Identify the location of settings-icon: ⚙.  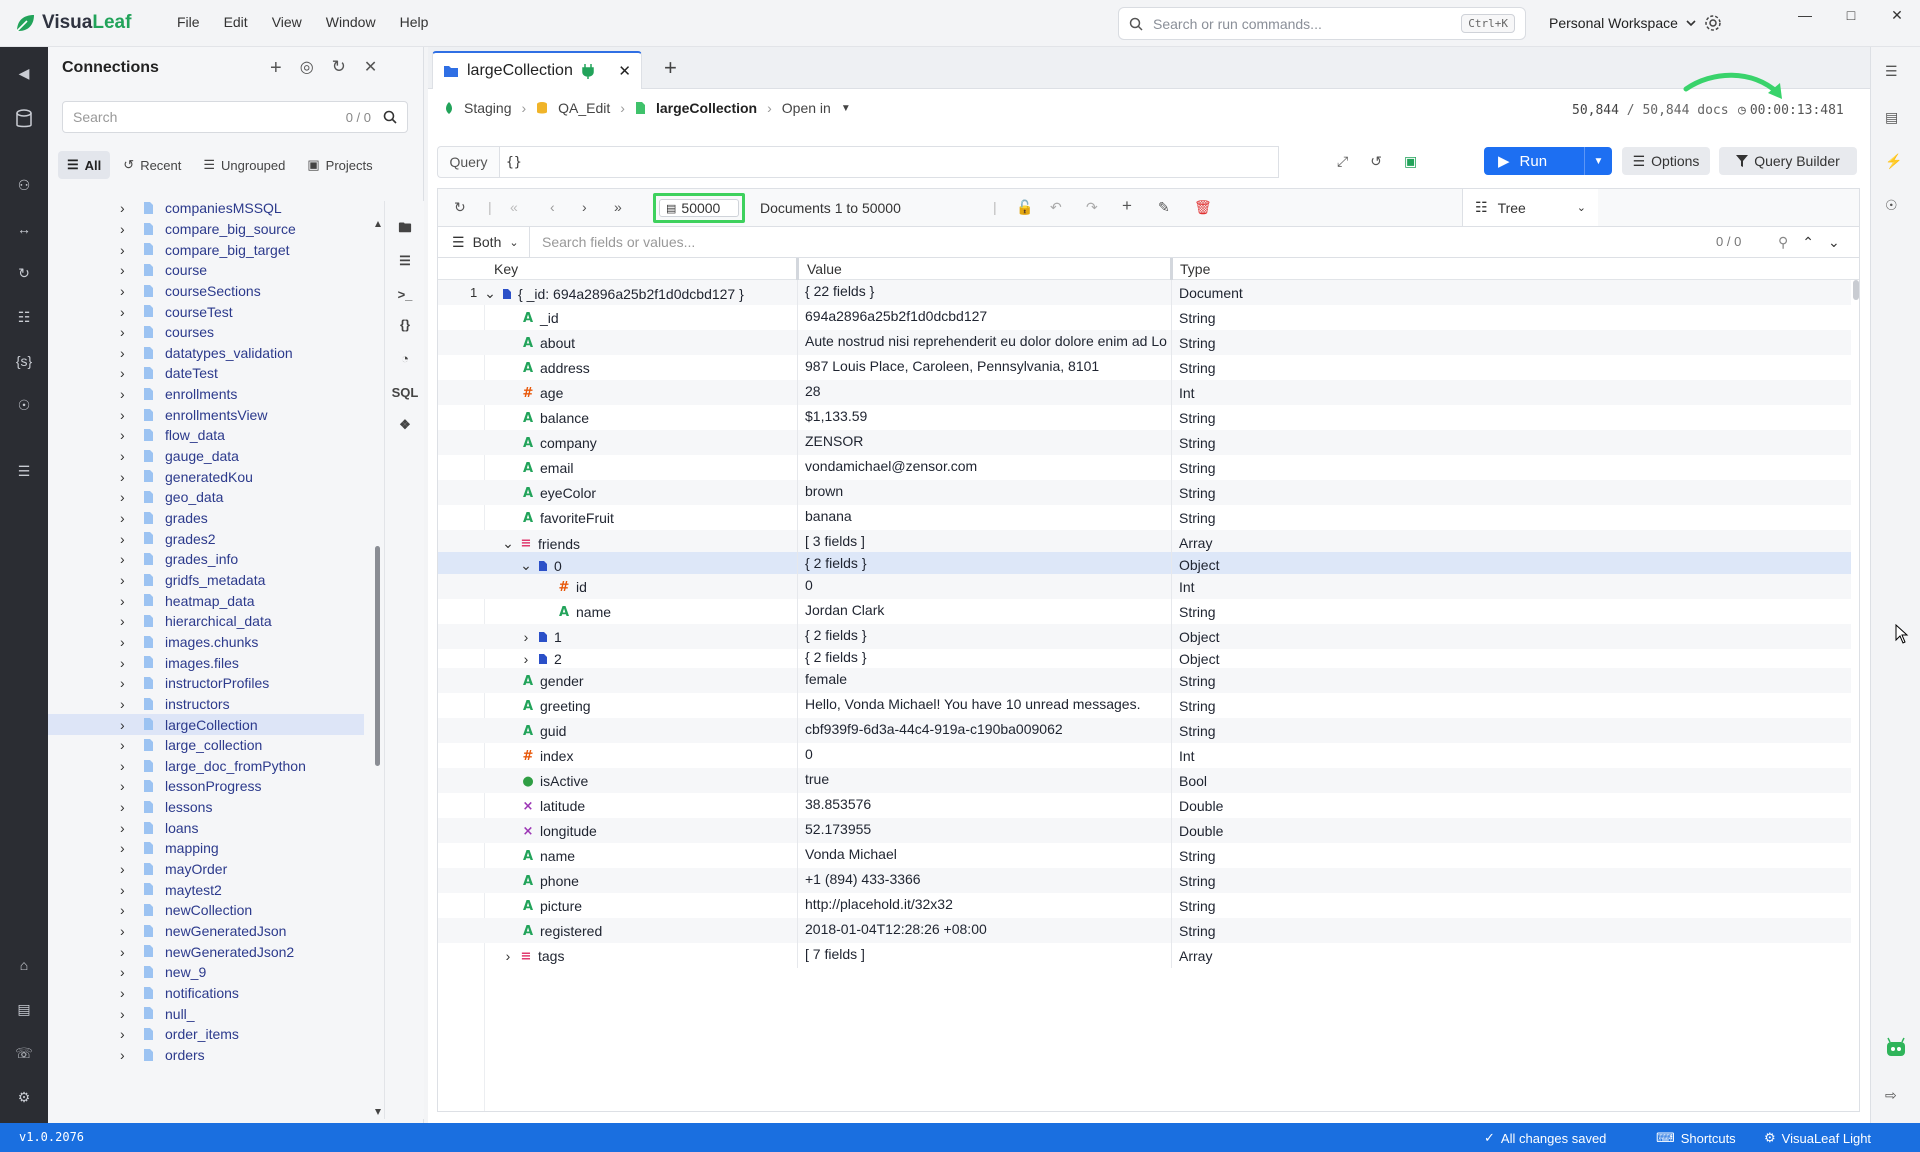
(24, 1097).